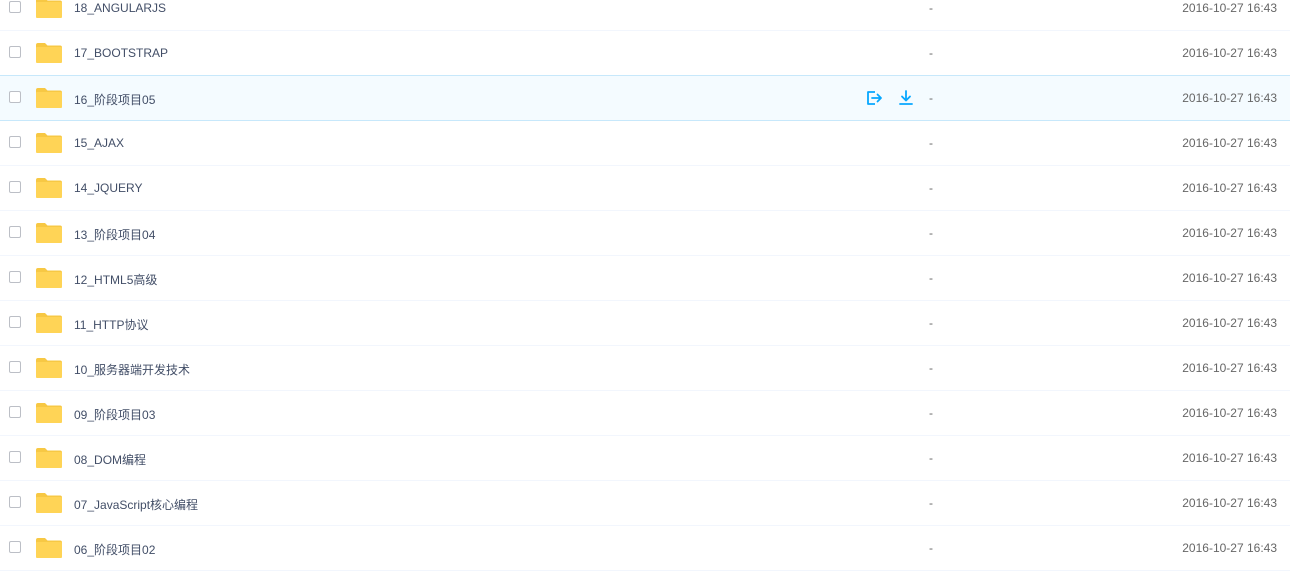 Image resolution: width=1290 pixels, height=583 pixels. What do you see at coordinates (114, 234) in the screenshot?
I see `file-name: 13_阶段项目04` at bounding box center [114, 234].